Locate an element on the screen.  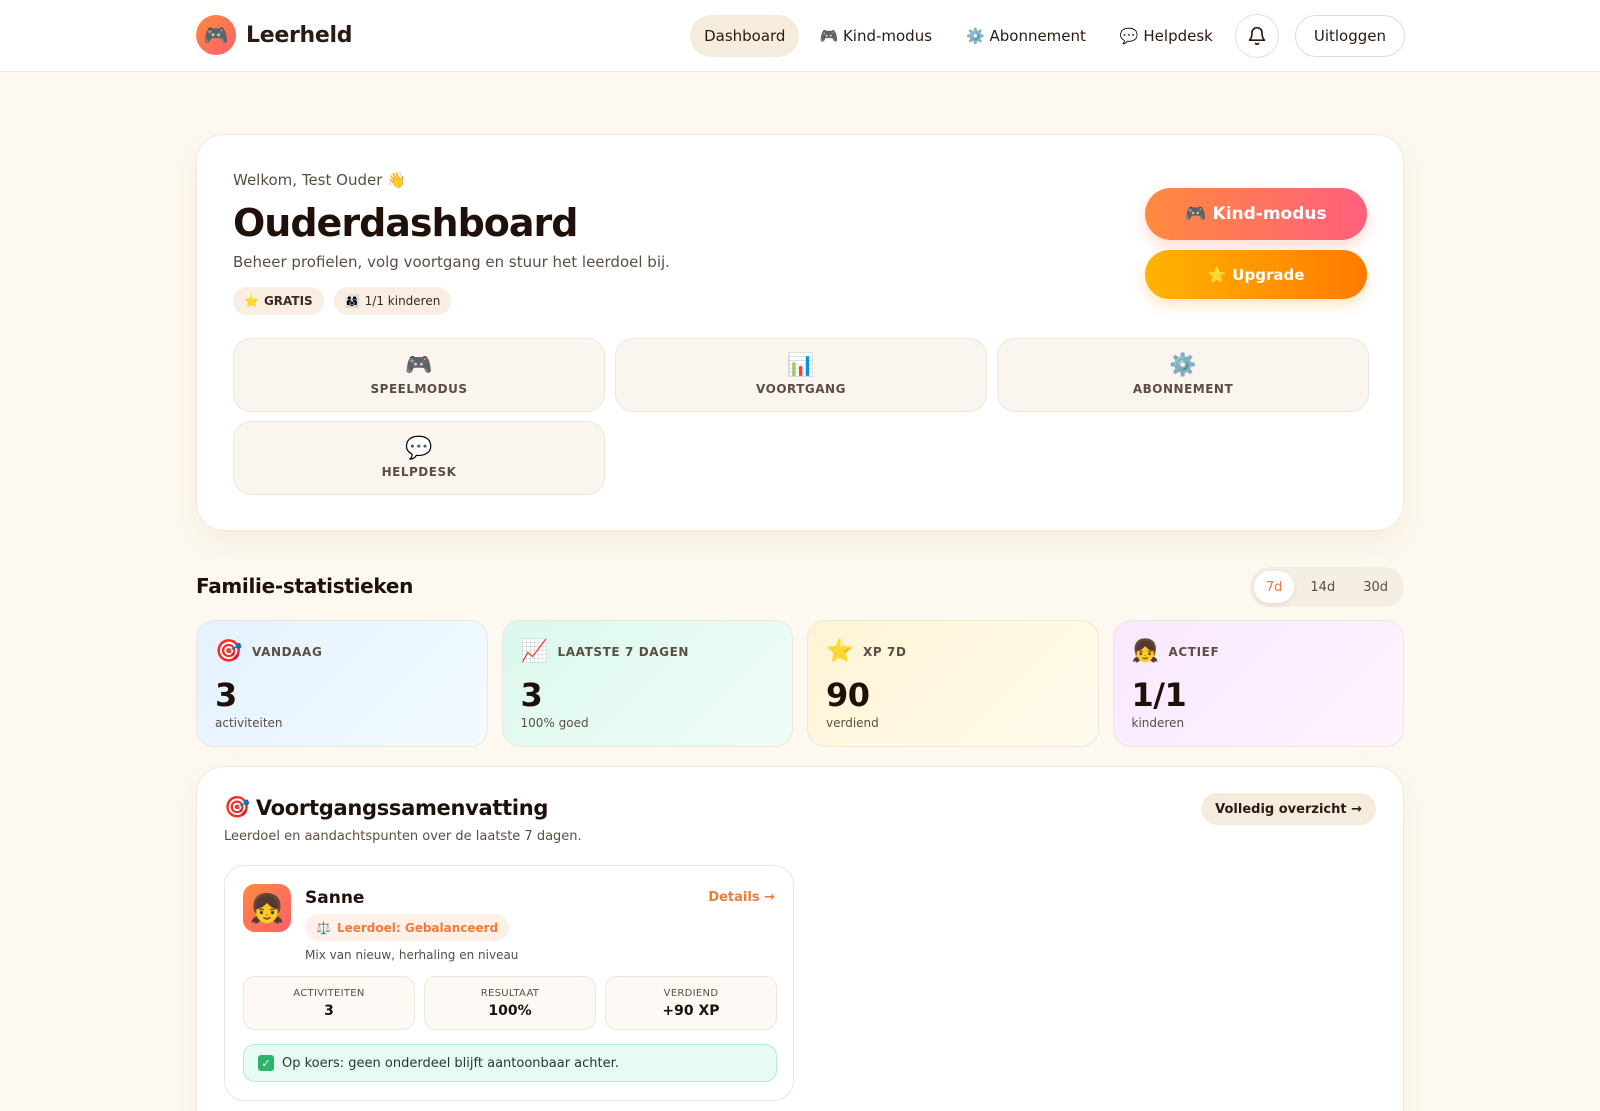
stat-card-today: 🎯 VANDAAG 3 activiteiten is located at coordinates (342, 683).